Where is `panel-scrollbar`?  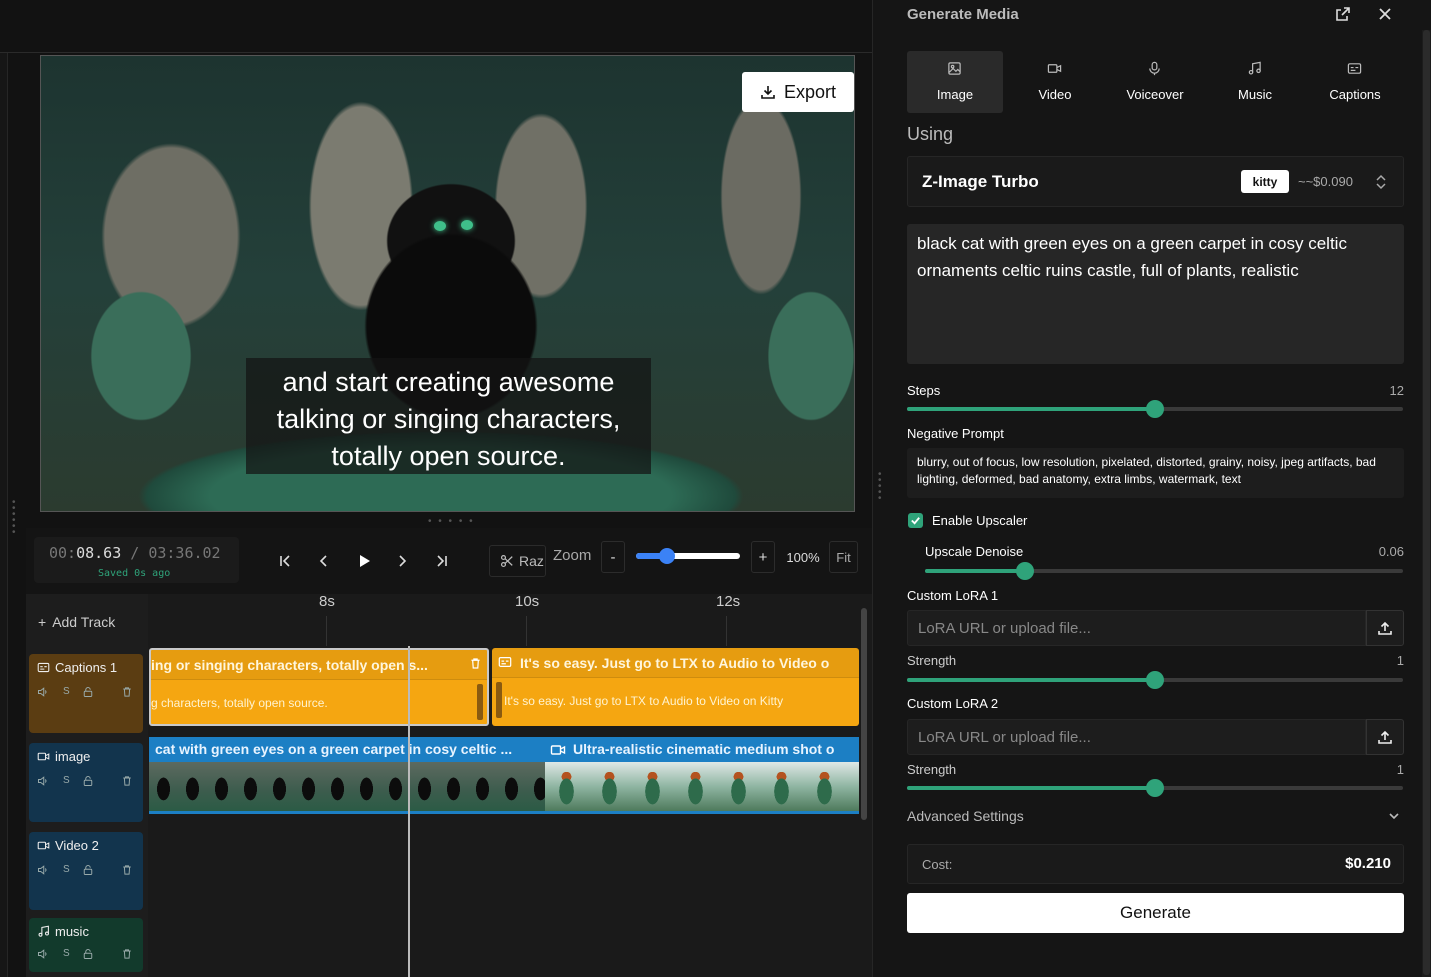
panel-scrollbar is located at coordinates (1426, 503).